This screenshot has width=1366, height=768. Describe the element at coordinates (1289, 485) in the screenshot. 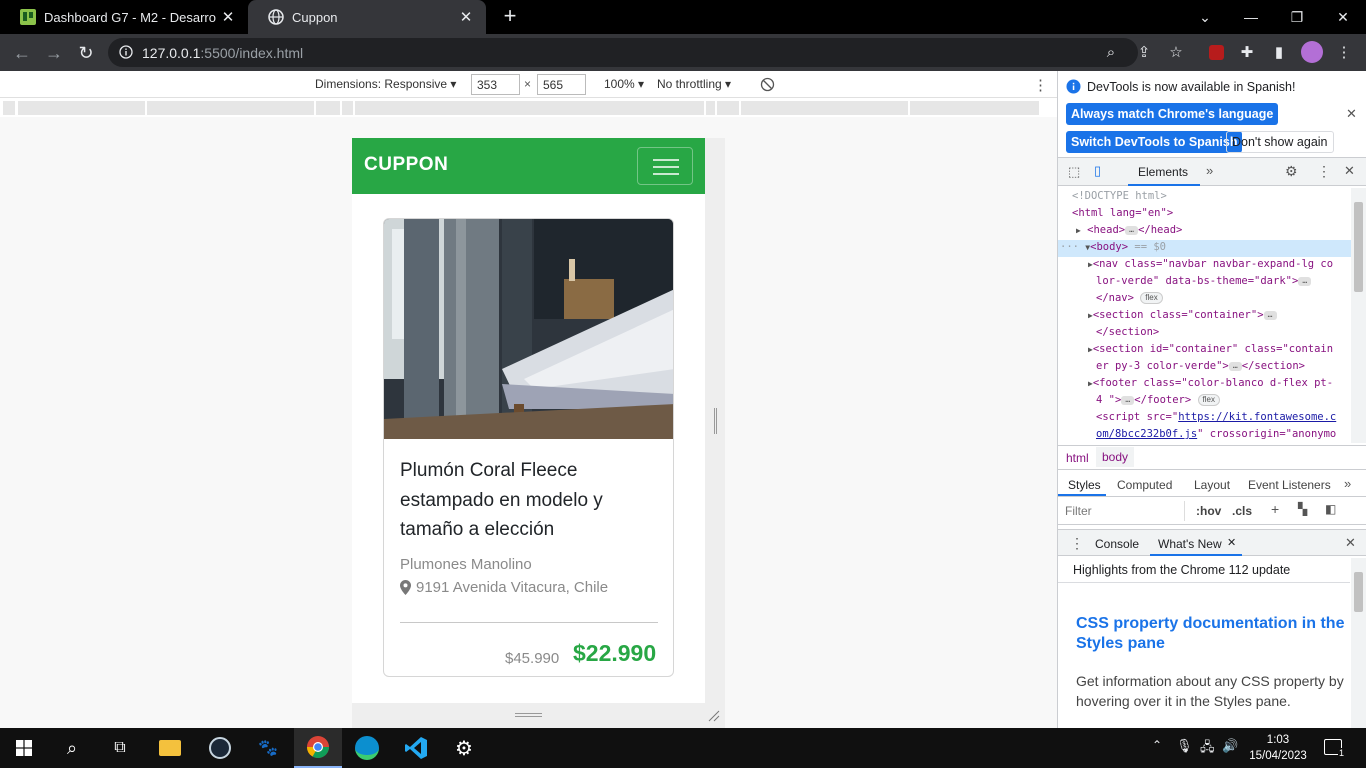

I see `tab-event-listeners: Event Listeners` at that location.